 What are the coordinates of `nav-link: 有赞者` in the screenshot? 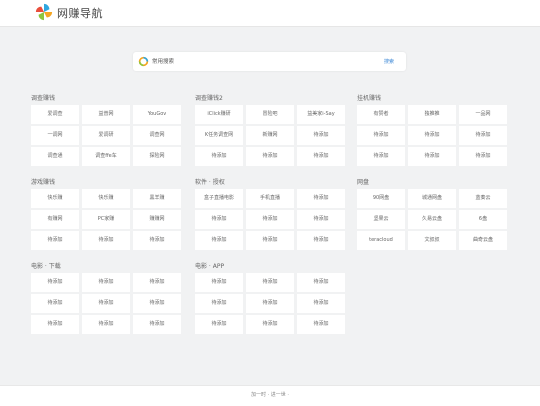 It's located at (381, 114).